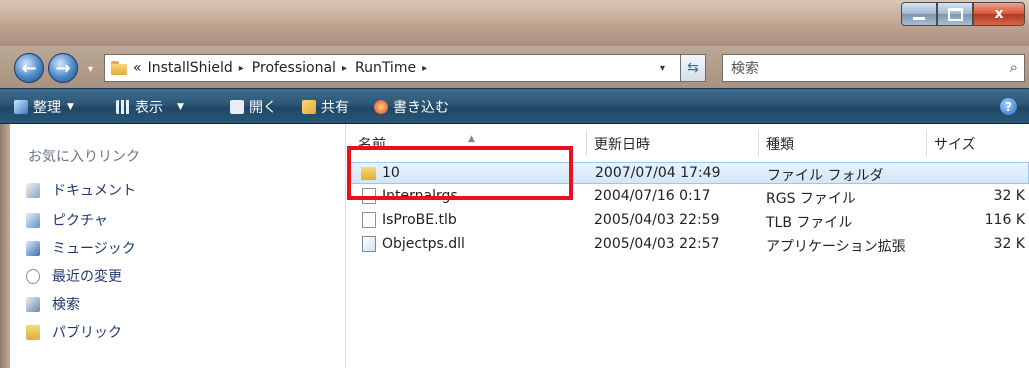  I want to click on breadcrumb-runtime: RunTime, so click(385, 68).